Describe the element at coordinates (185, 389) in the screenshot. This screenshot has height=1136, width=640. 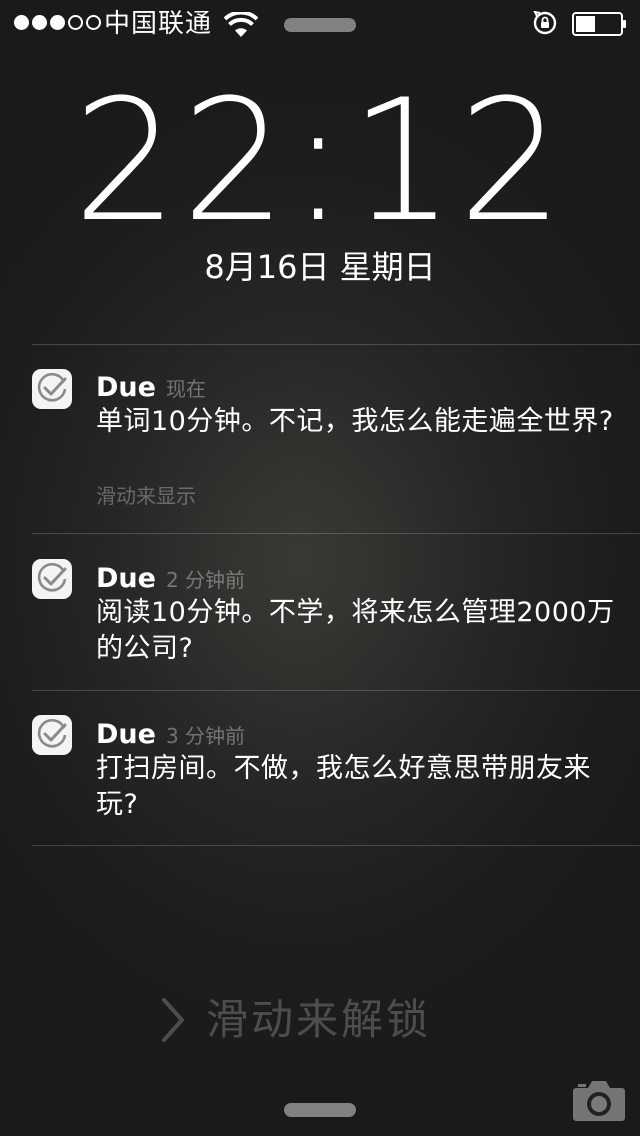
I see `notification-time: 现在` at that location.